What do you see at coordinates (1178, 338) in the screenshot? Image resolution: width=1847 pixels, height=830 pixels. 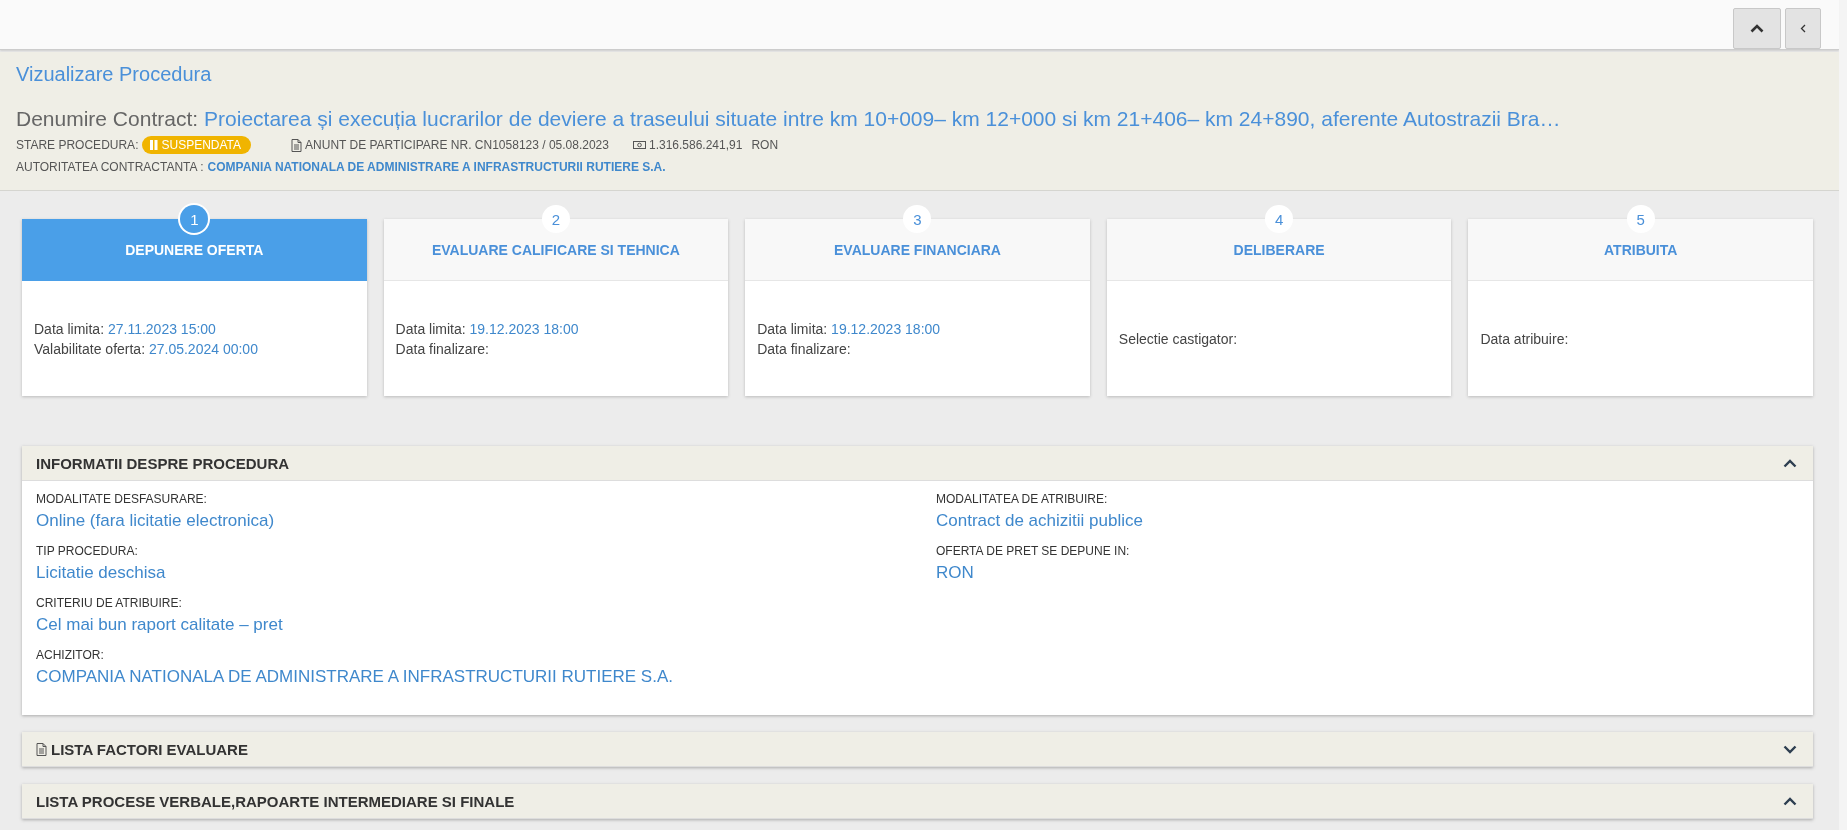 I see `field-label: Selectie castigator:` at bounding box center [1178, 338].